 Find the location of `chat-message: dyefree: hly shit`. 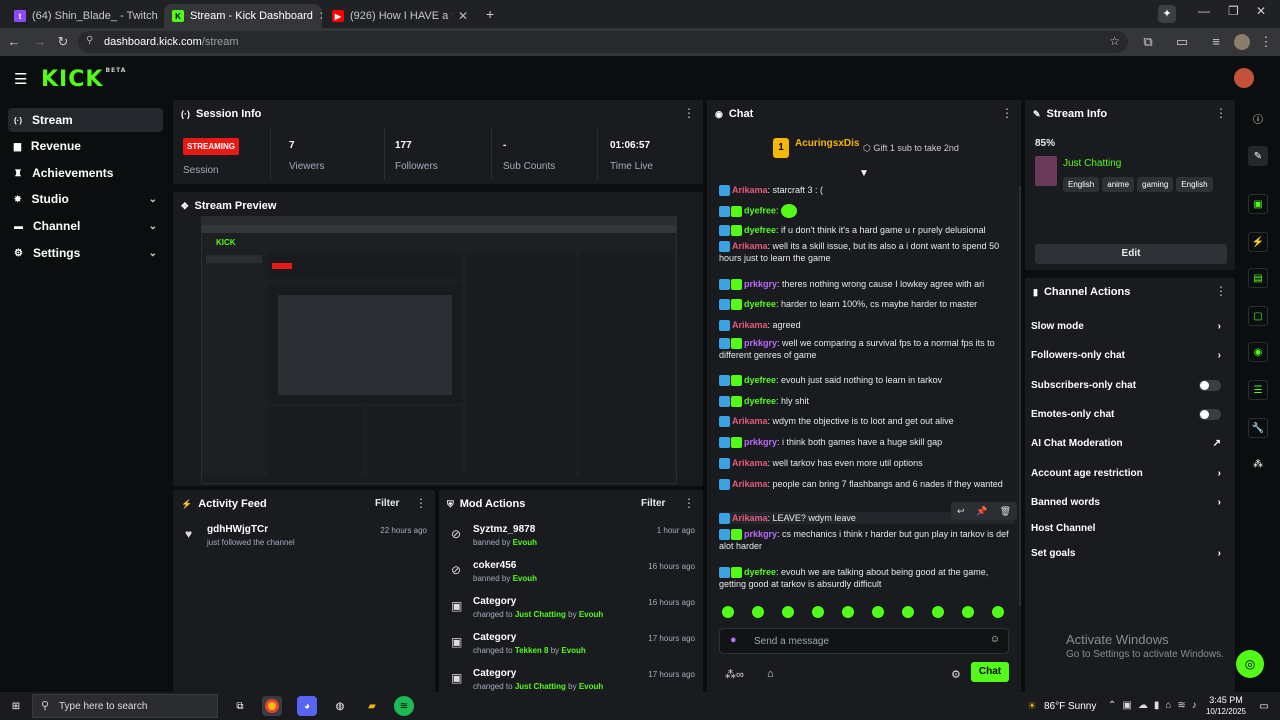

chat-message: dyefree: hly shit is located at coordinates (867, 401).